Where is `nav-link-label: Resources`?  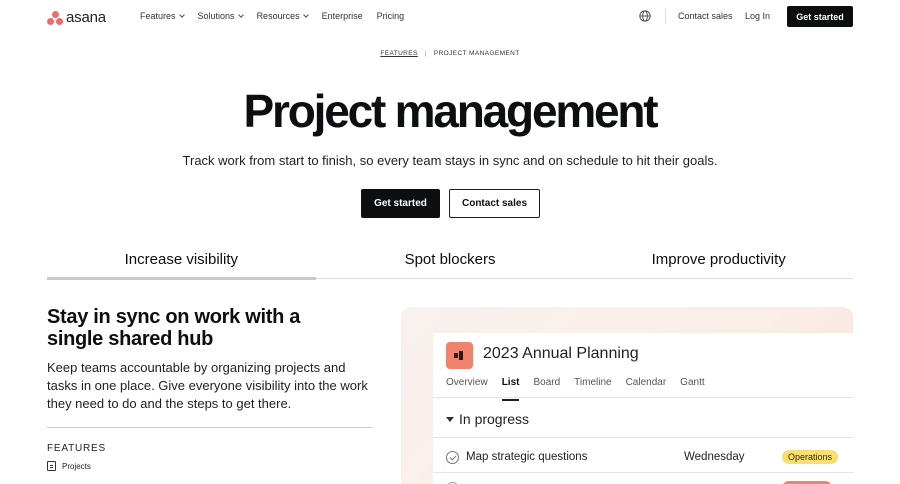 nav-link-label: Resources is located at coordinates (278, 16).